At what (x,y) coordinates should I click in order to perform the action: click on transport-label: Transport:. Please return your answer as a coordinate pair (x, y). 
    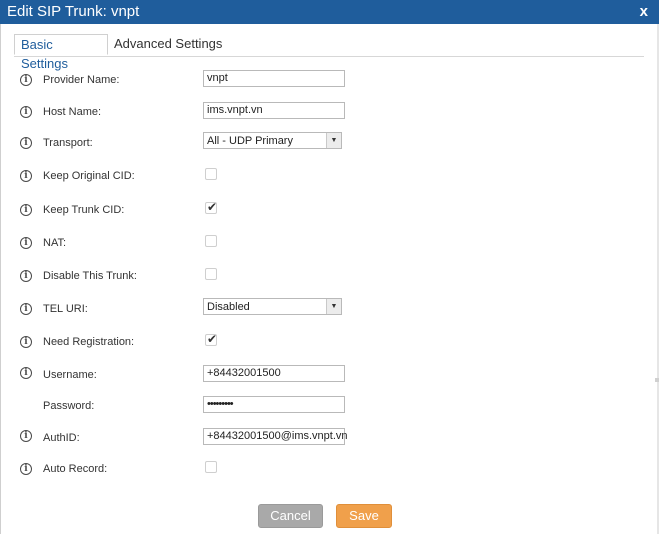
    Looking at the image, I should click on (68, 143).